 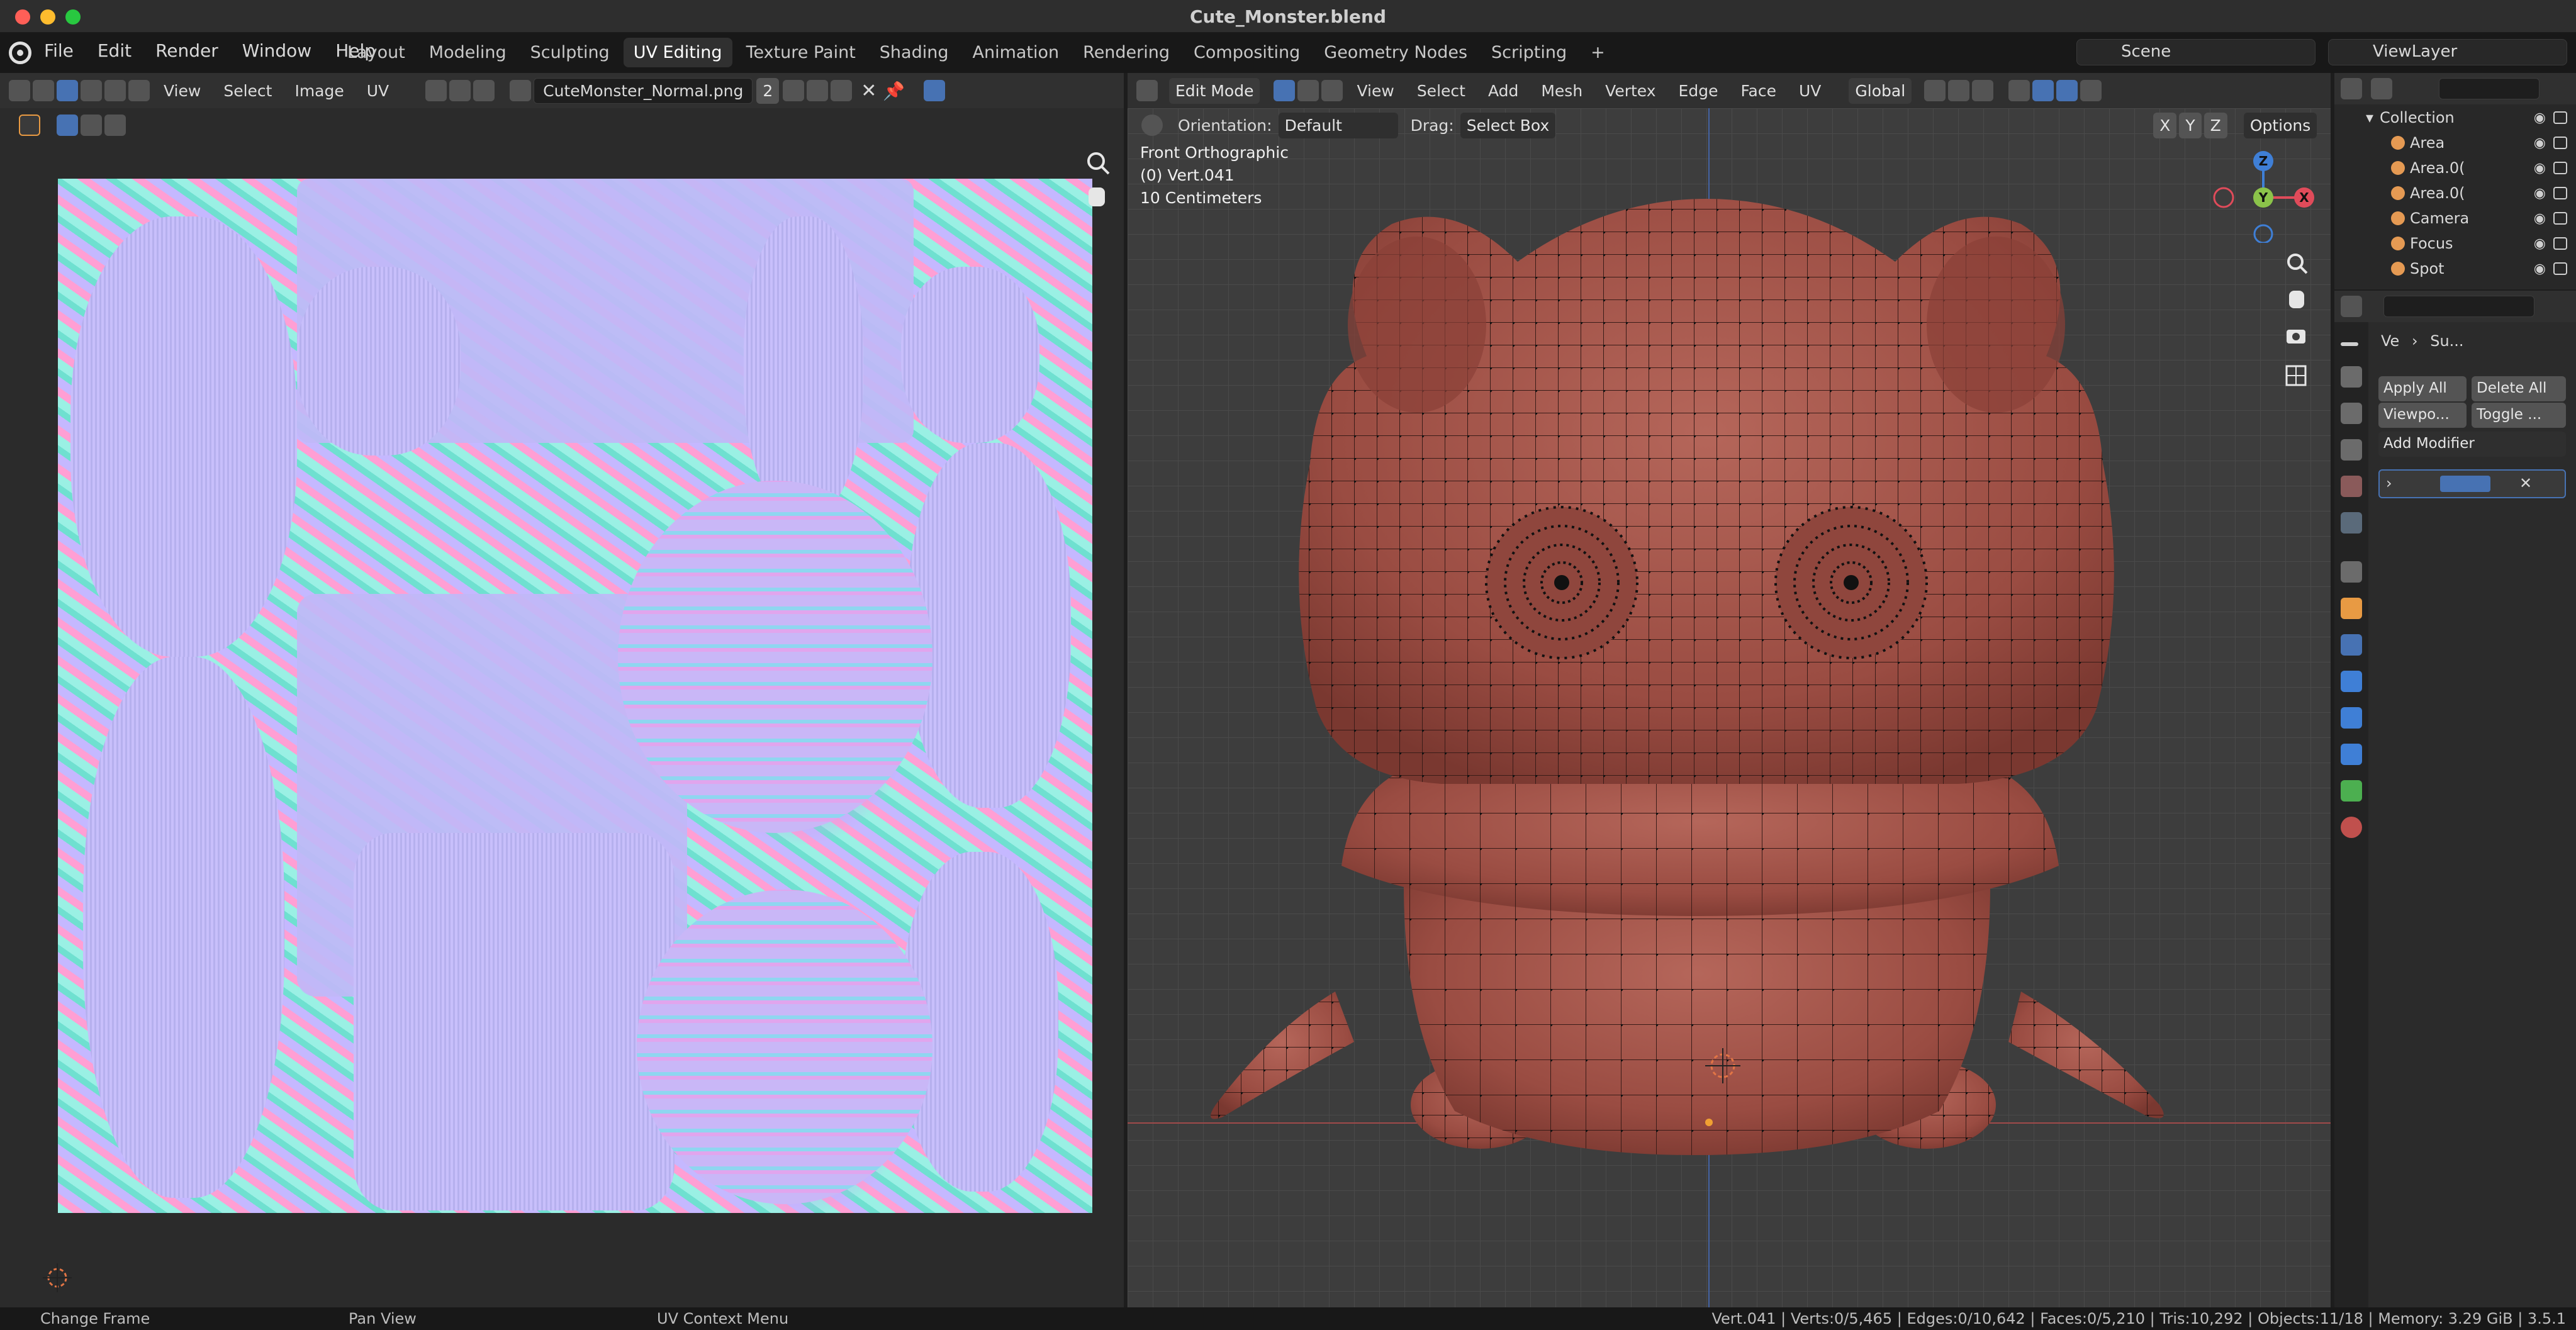 I want to click on collection-tab-icon, so click(x=2351, y=572).